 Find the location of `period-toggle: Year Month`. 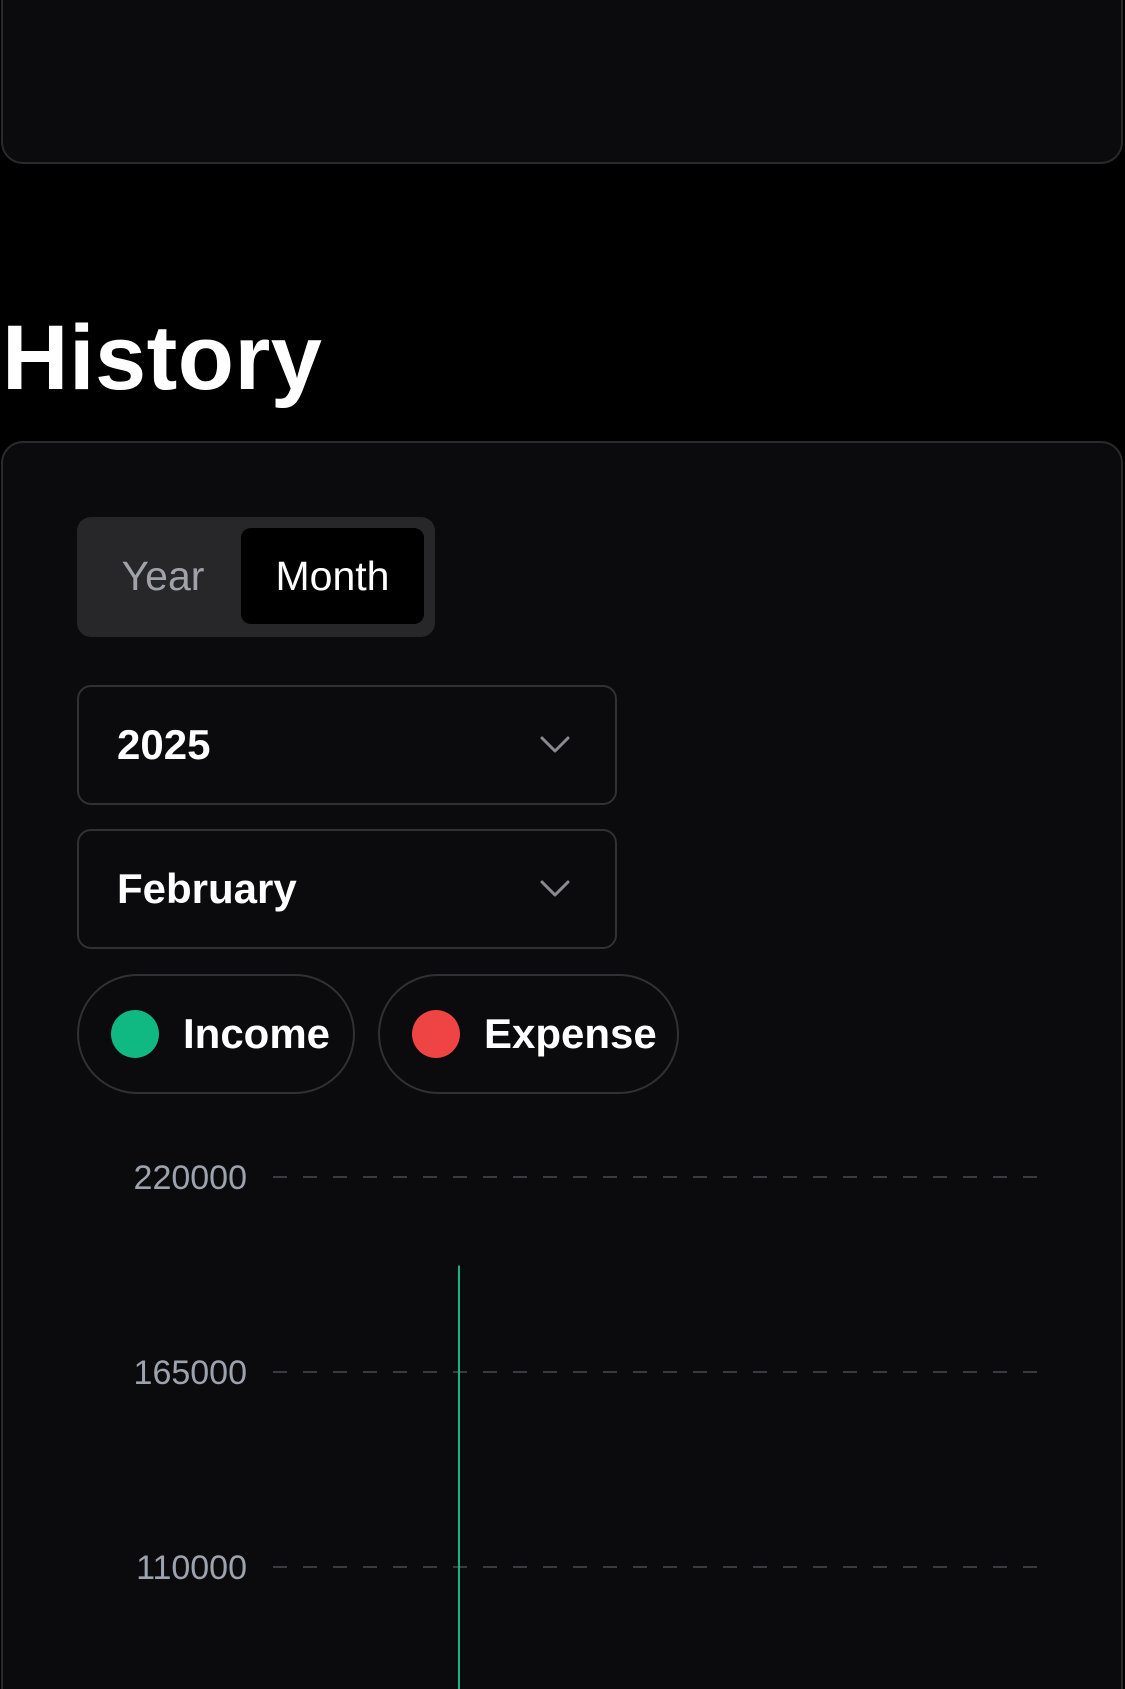

period-toggle: Year Month is located at coordinates (256, 577).